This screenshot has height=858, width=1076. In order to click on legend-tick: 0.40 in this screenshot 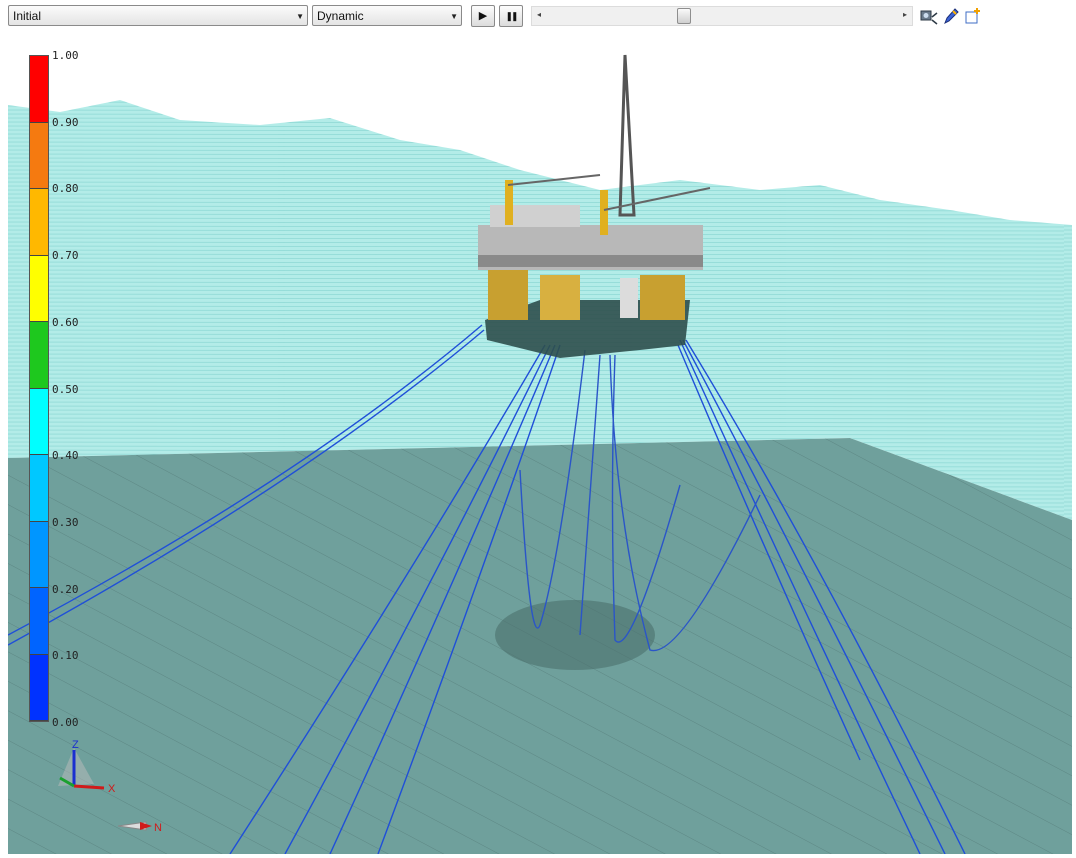, I will do `click(65, 455)`.